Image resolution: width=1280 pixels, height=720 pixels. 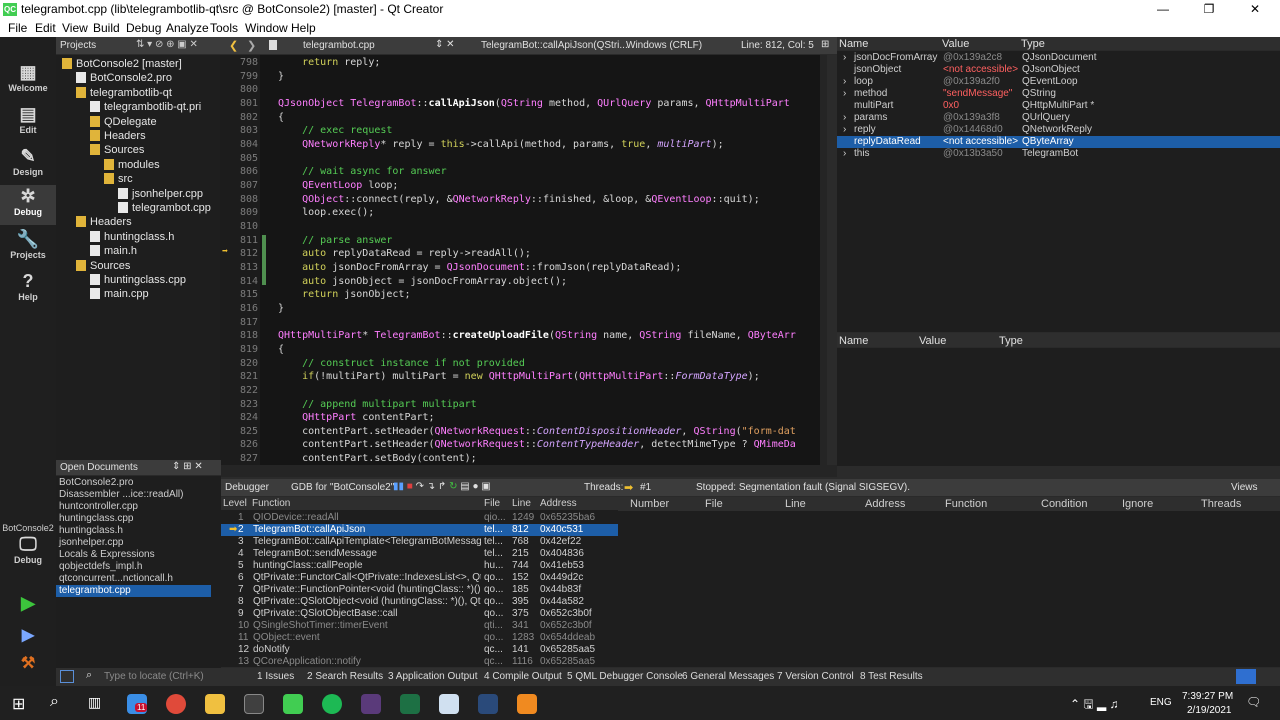 What do you see at coordinates (329, 63) in the screenshot?
I see `code-line: return reply;` at bounding box center [329, 63].